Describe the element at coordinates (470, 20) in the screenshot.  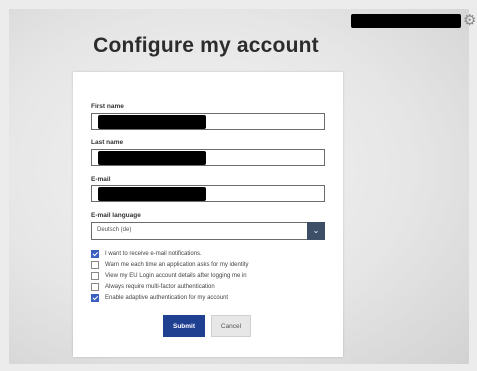
I see `gear-icon: ⚙` at that location.